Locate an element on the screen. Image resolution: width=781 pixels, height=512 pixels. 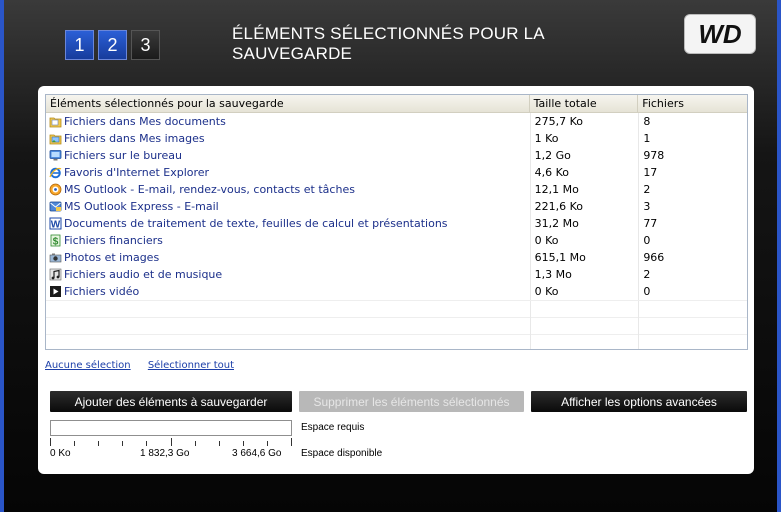
list-item: MS Outlook Express - E-mail 221,6 Ko 3 is located at coordinates (396, 206).